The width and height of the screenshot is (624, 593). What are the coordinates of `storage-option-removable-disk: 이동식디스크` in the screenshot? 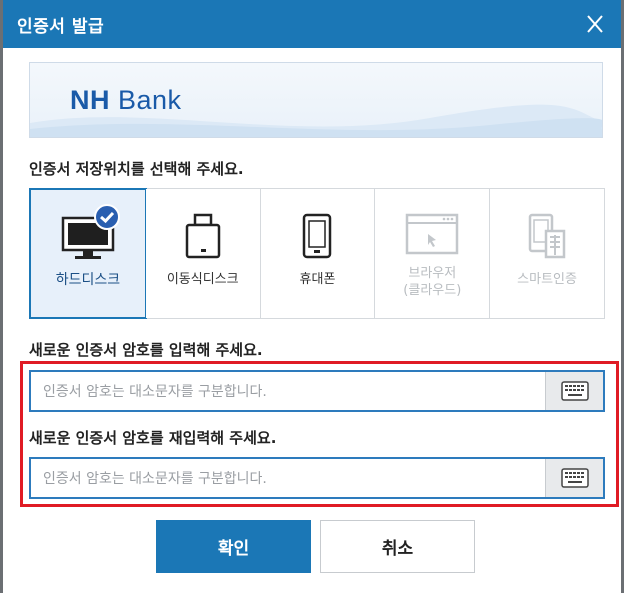 It's located at (203, 253).